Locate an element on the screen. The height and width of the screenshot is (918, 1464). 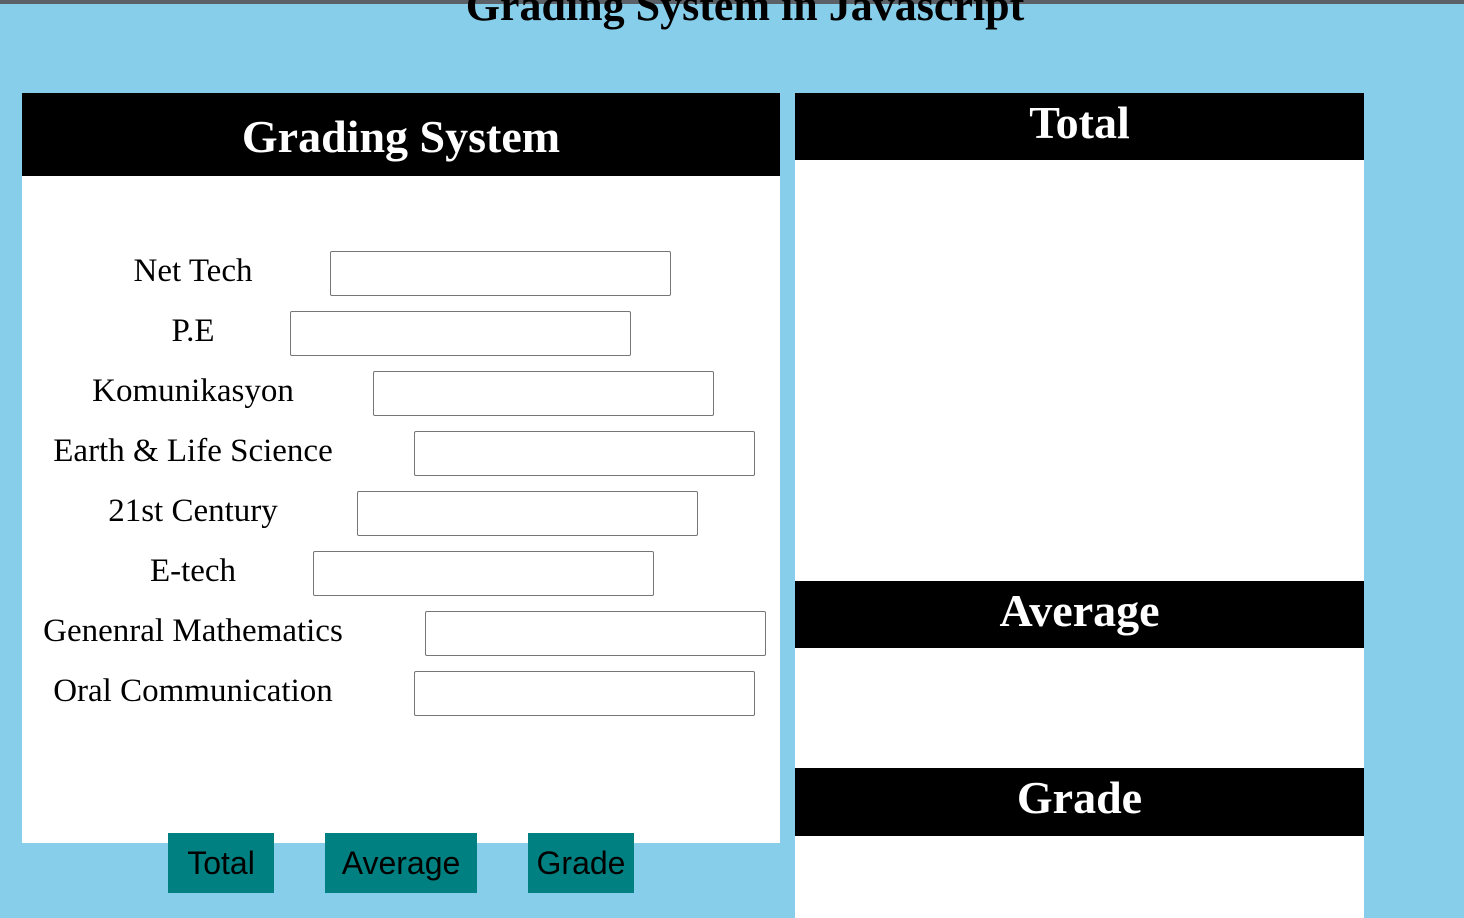
subject-label: Komunikasyon is located at coordinates (193, 391).